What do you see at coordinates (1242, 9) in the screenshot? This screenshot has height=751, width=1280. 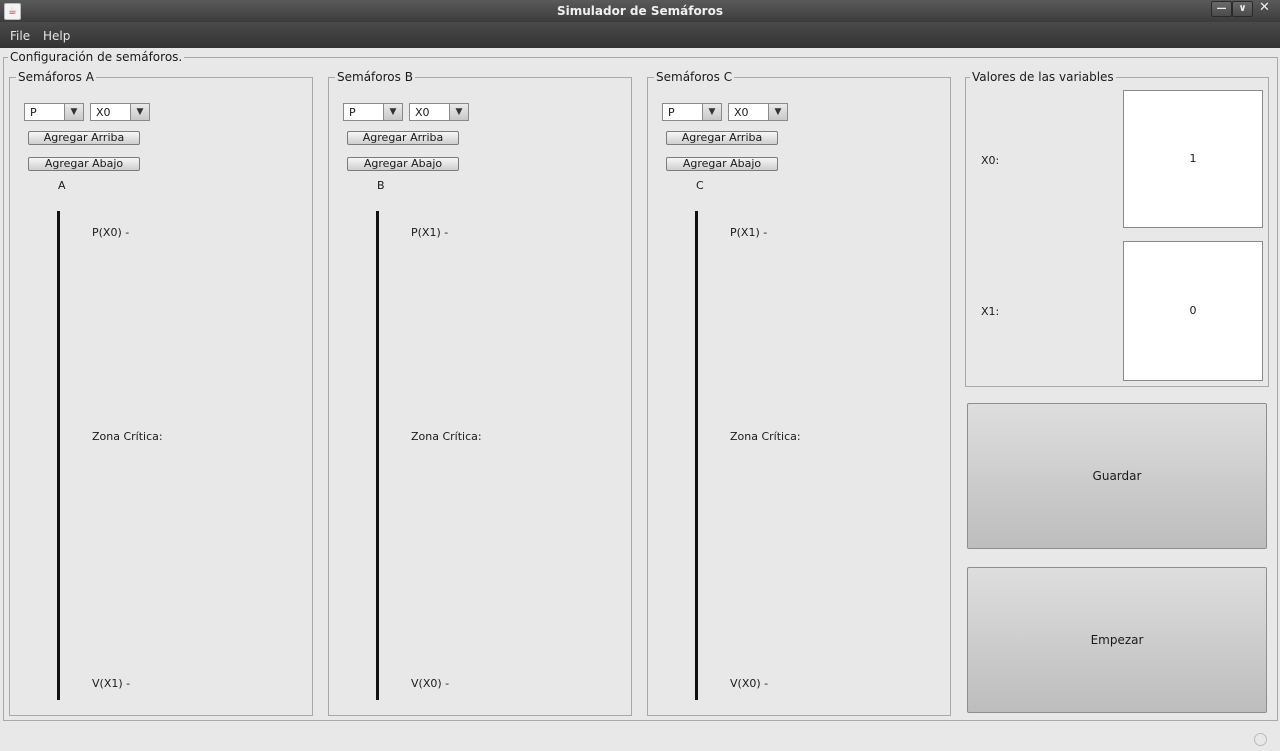 I see `maximize-button: ∨` at bounding box center [1242, 9].